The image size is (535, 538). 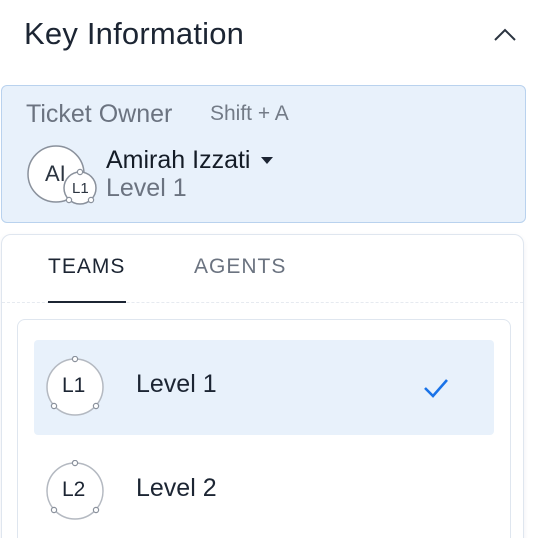 What do you see at coordinates (55, 173) in the screenshot?
I see `avatar-initials: AI` at bounding box center [55, 173].